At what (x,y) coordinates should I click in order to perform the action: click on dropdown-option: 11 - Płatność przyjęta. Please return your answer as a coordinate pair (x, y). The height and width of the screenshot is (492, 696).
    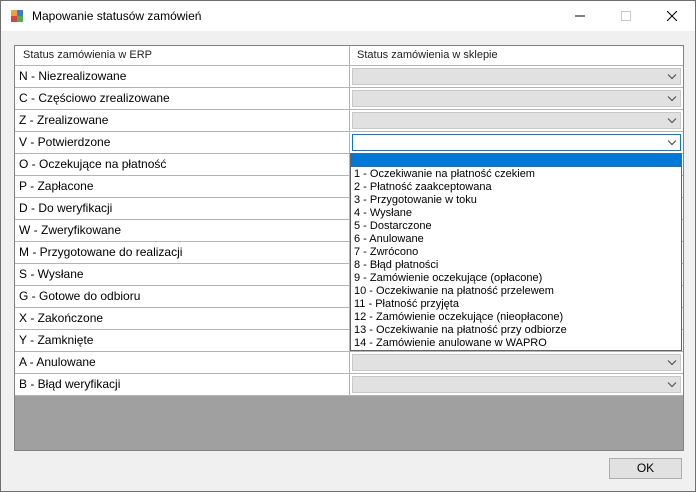
    Looking at the image, I should click on (516, 304).